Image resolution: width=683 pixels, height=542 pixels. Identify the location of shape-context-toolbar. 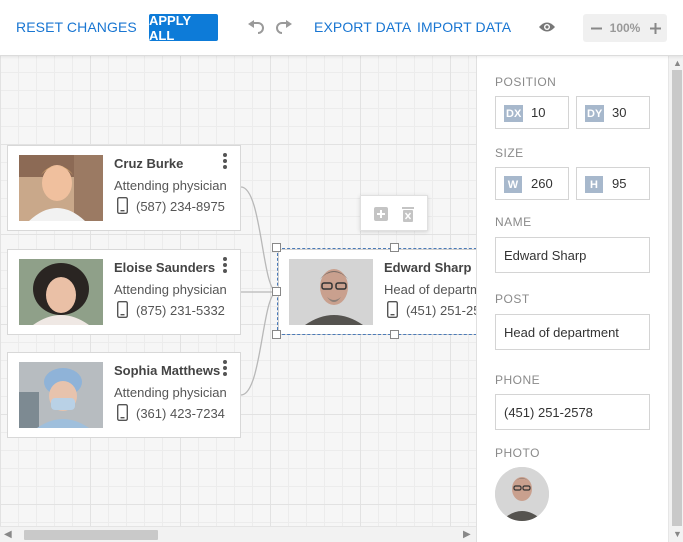
(394, 213).